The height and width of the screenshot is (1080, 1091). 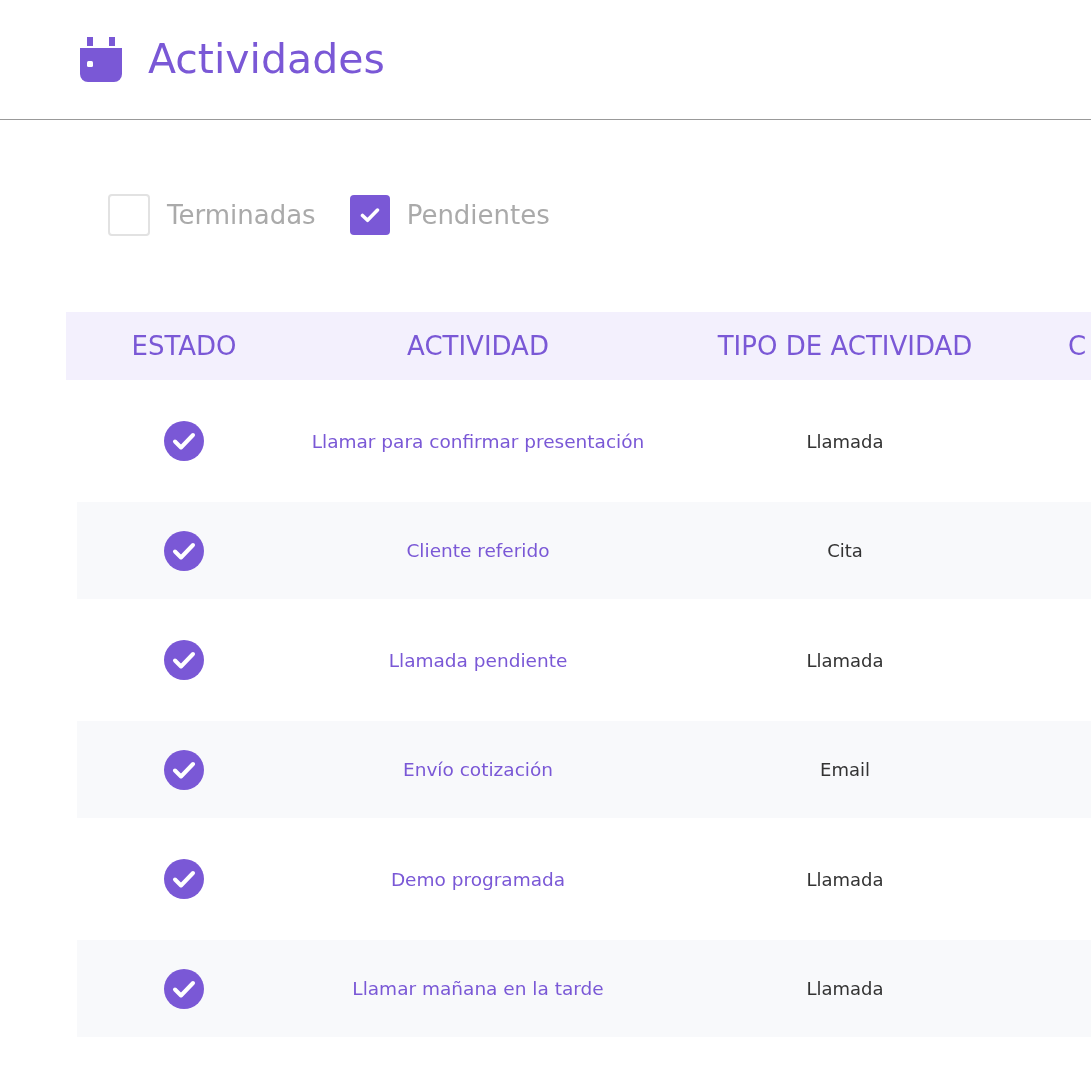 I want to click on activity-link: Envío cotización, so click(x=478, y=769).